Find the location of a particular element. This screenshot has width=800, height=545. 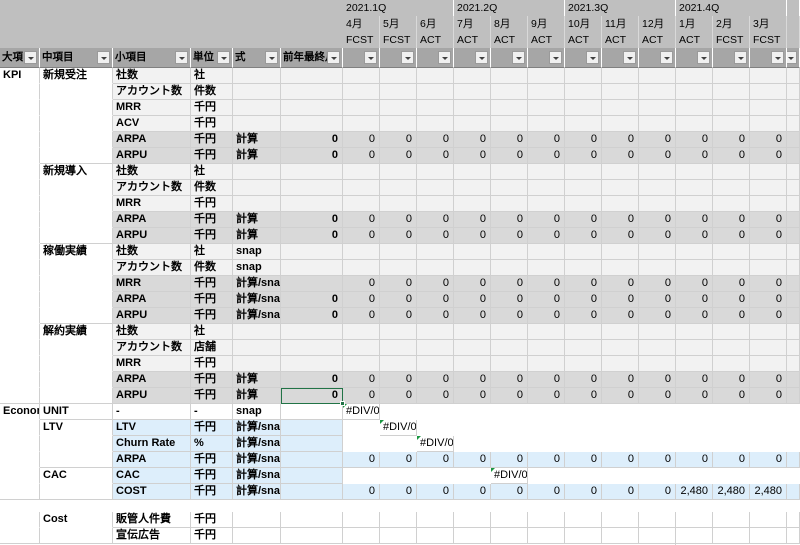

kpi-row-16-middle: 解約実績 is located at coordinates (76, 332).